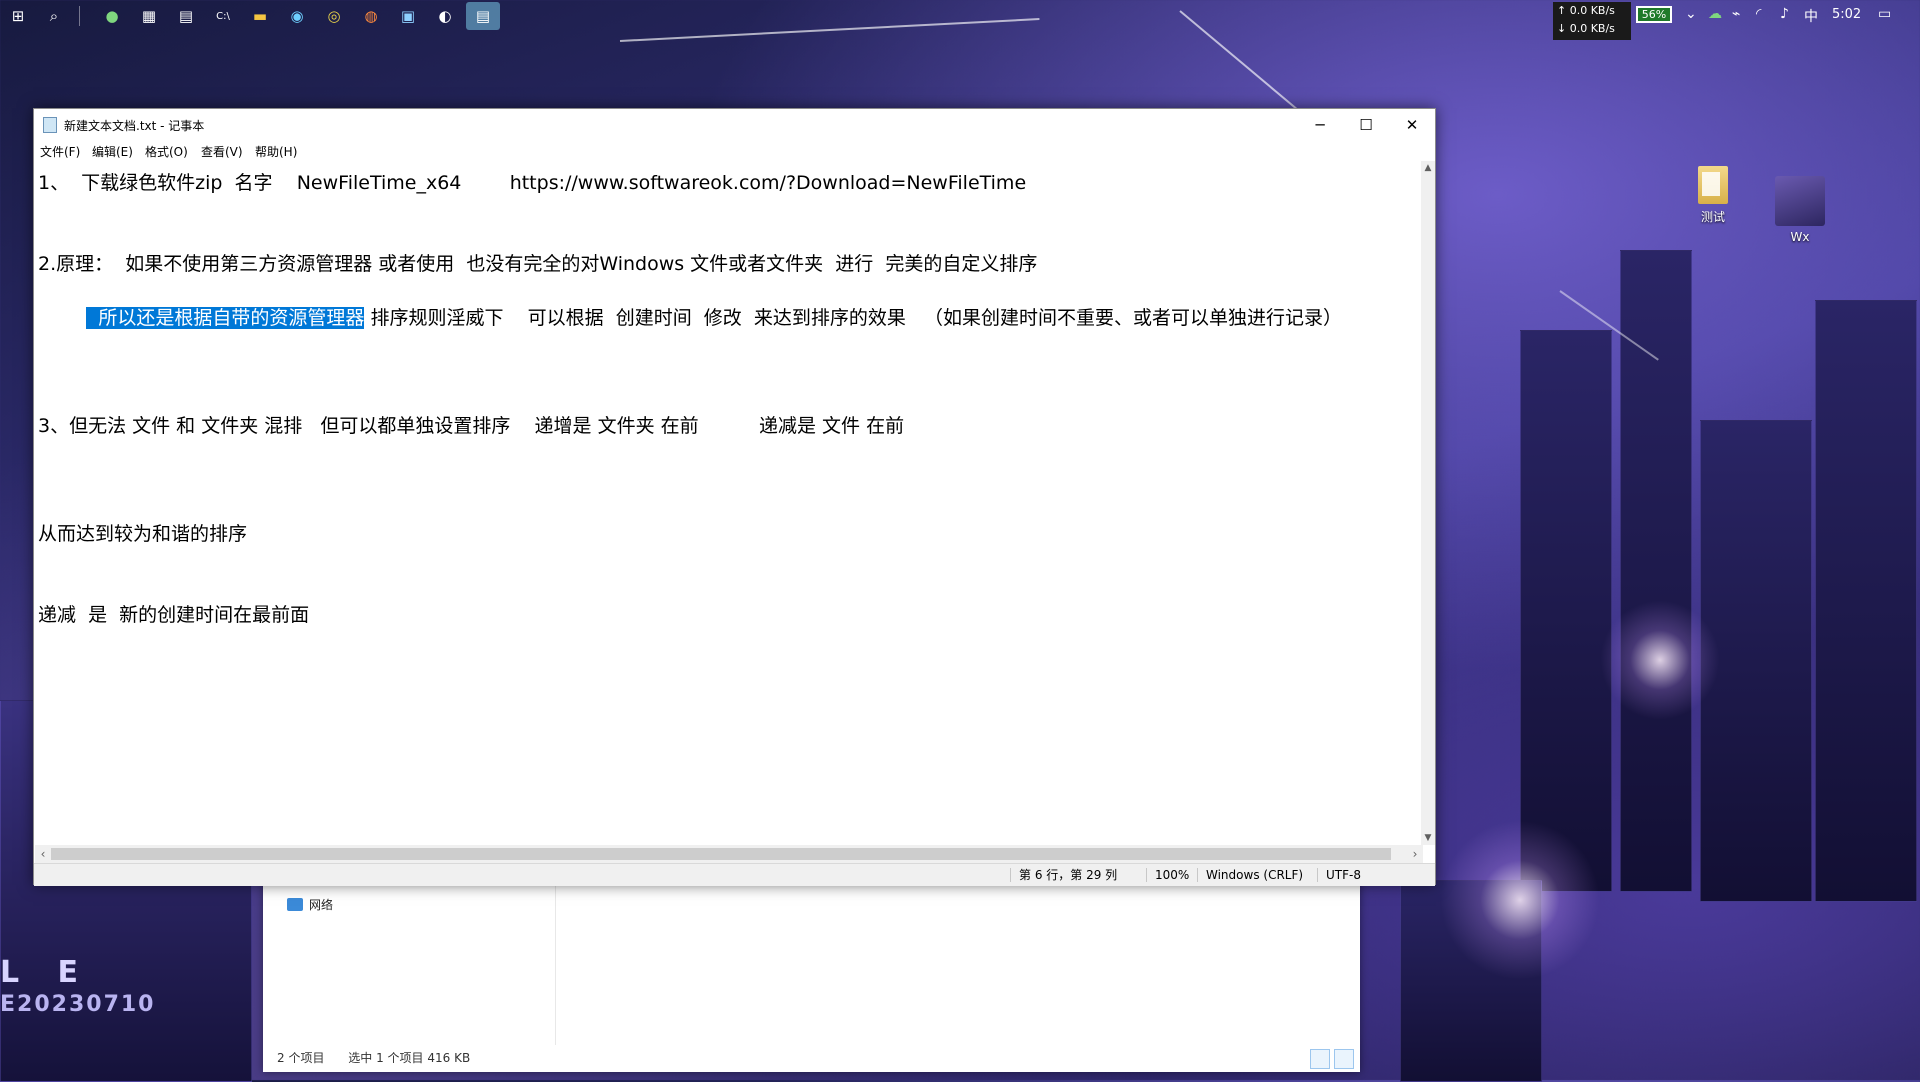 This screenshot has width=1920, height=1082. What do you see at coordinates (1366, 124) in the screenshot?
I see `maximize-button: ☐` at bounding box center [1366, 124].